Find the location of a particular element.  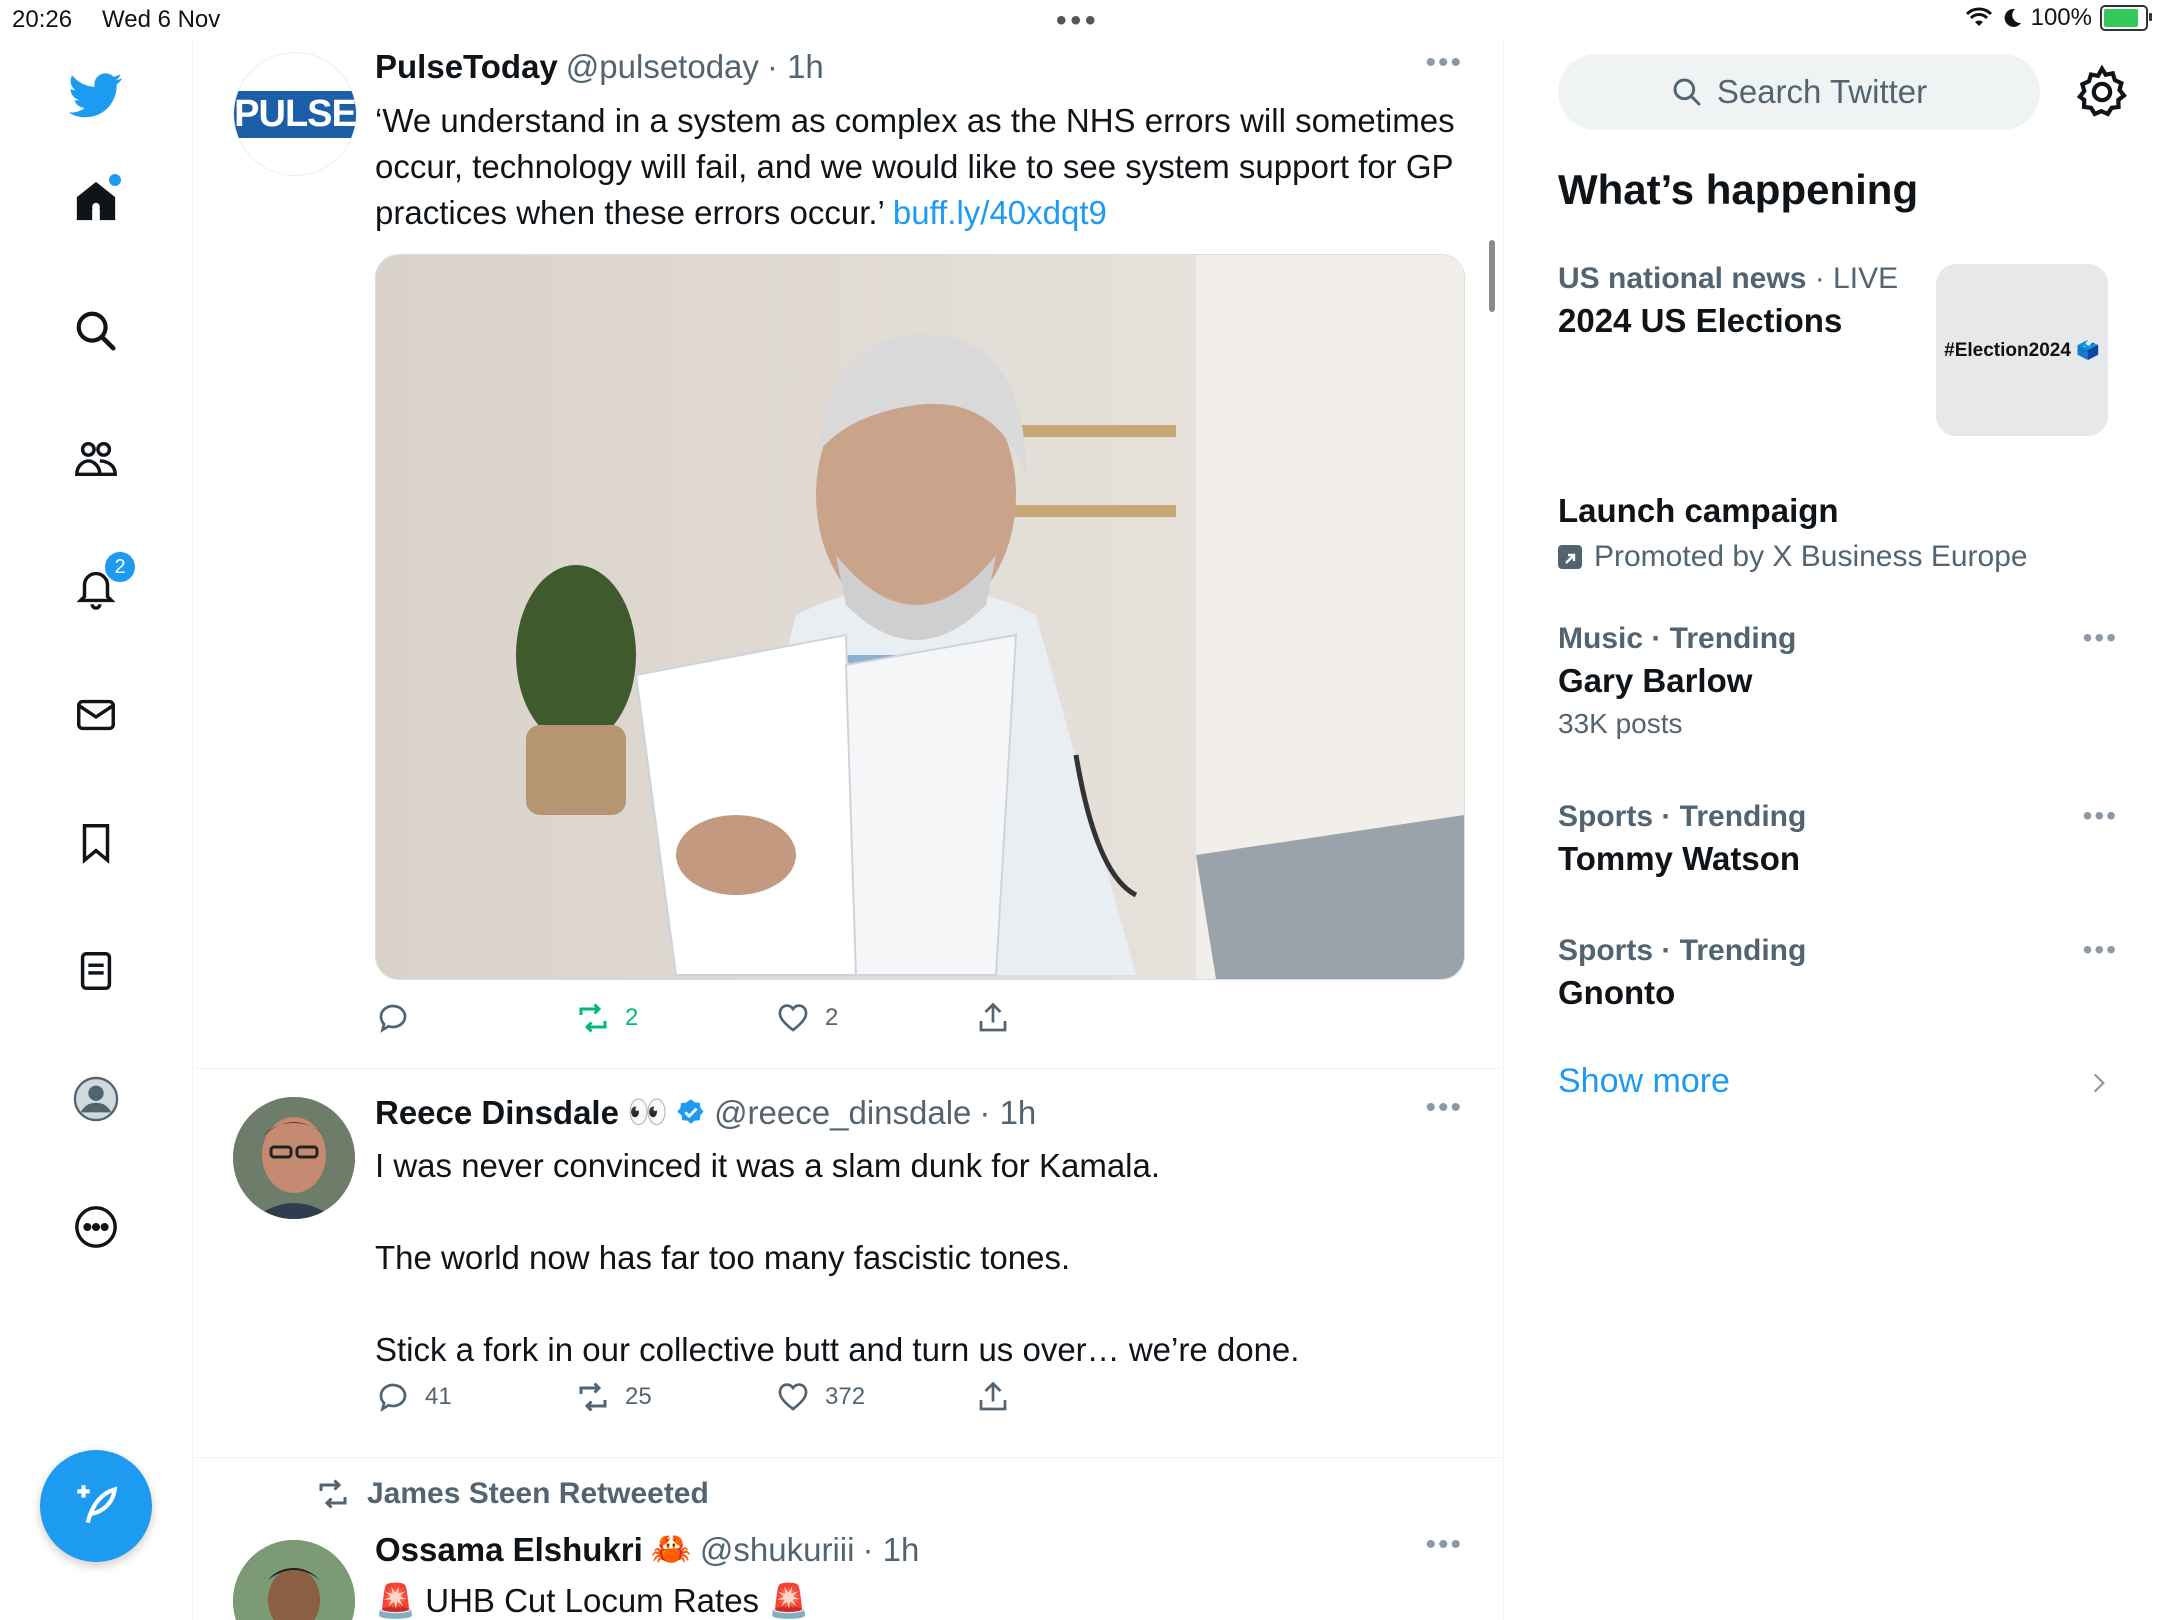

search-input: Search Twitter is located at coordinates (1799, 92).